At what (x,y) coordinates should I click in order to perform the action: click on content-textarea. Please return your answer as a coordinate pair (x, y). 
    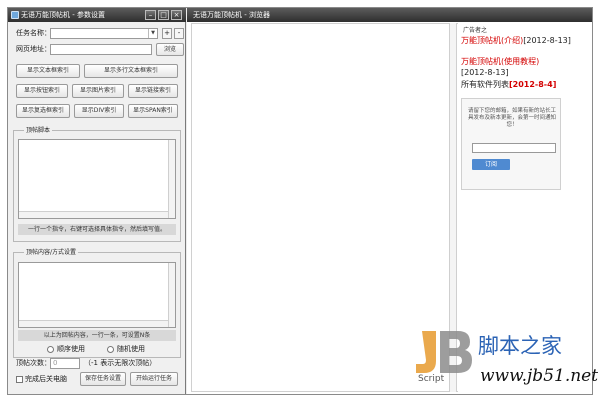
    Looking at the image, I should click on (97, 295).